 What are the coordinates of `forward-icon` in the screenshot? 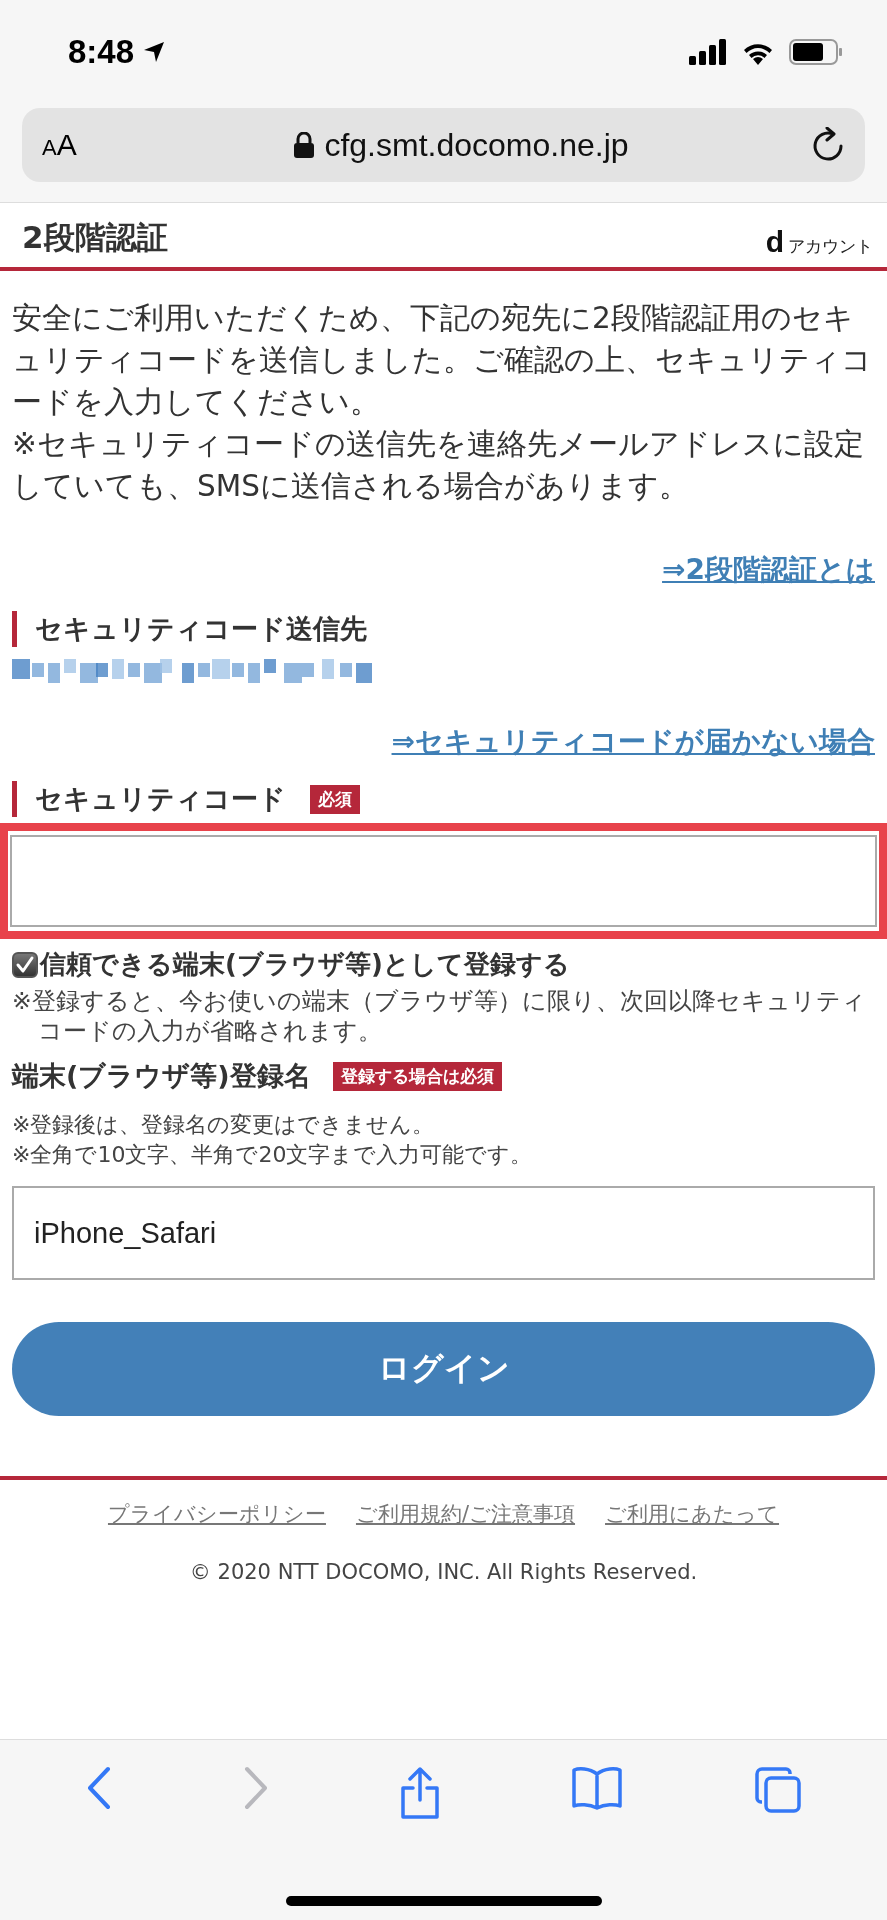 It's located at (255, 1788).